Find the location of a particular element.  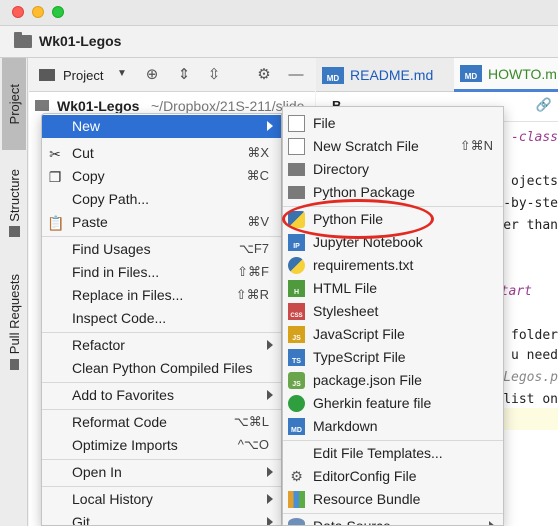

submenu-item-label: requirements.txt is located at coordinates (363, 265).